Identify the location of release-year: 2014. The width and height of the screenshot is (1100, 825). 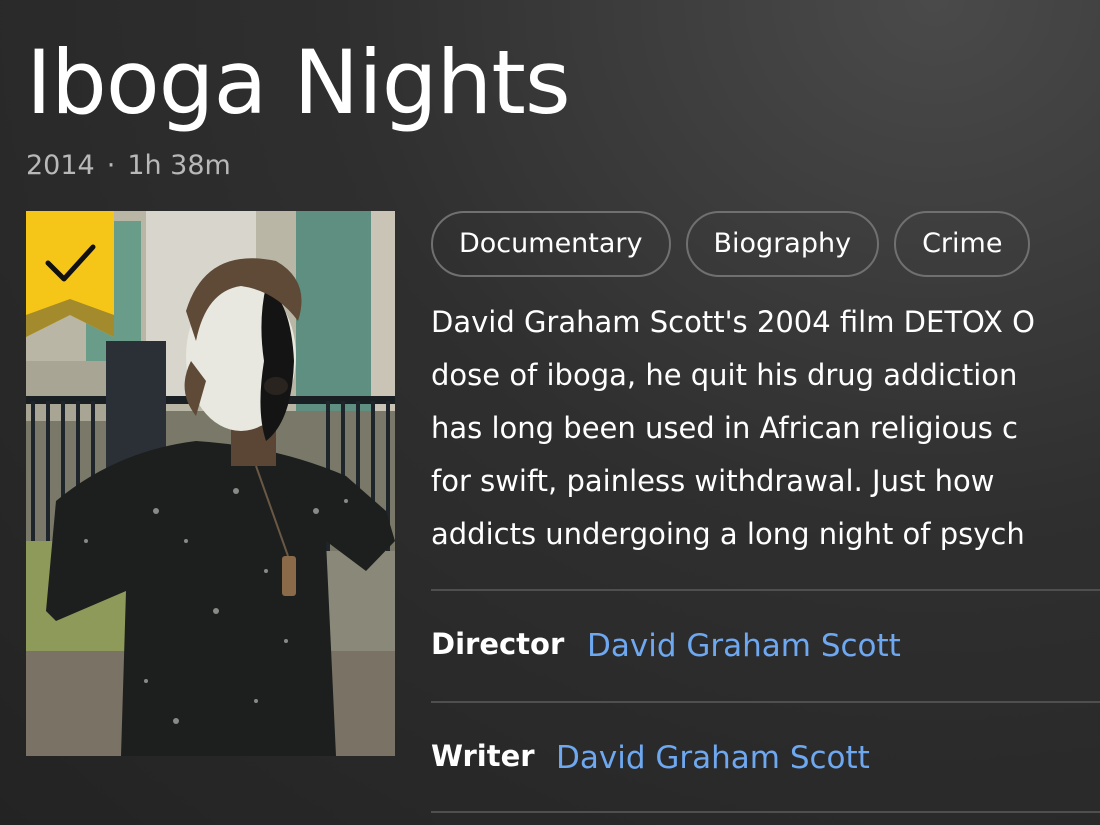
(60, 165).